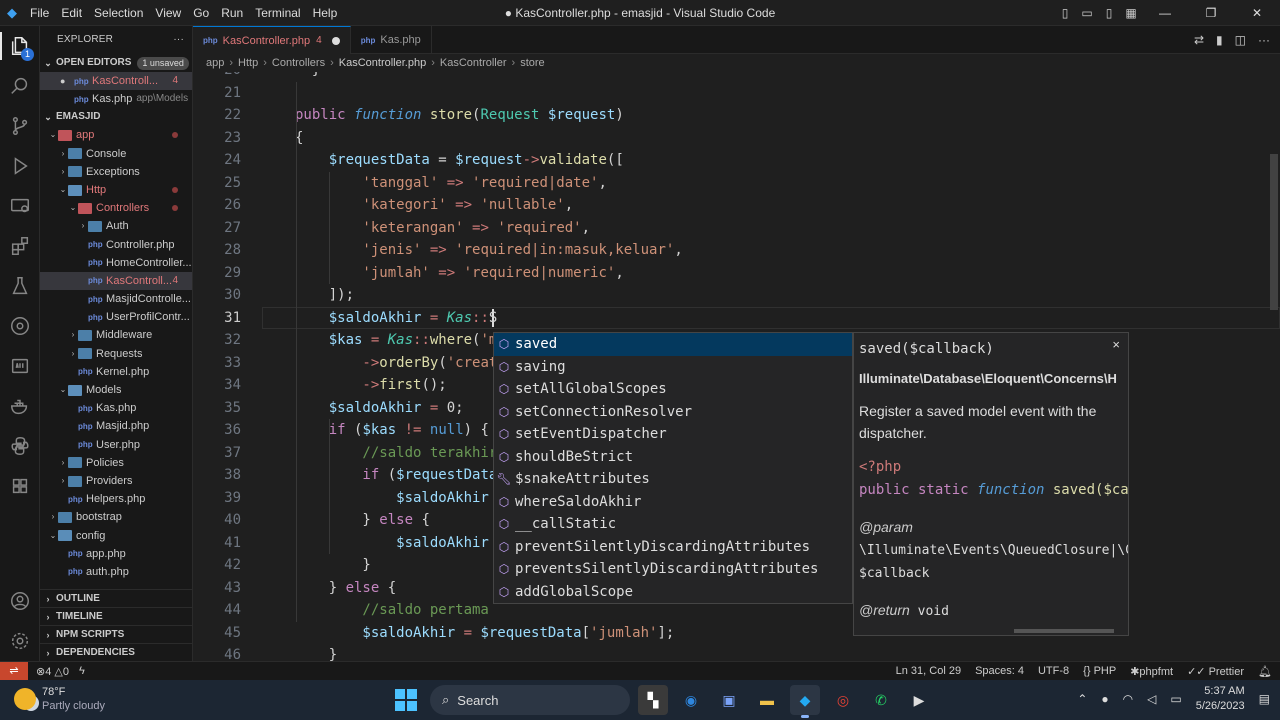 The height and width of the screenshot is (720, 1280). What do you see at coordinates (298, 63) in the screenshot?
I see `breadcrumb-item: Controllers` at bounding box center [298, 63].